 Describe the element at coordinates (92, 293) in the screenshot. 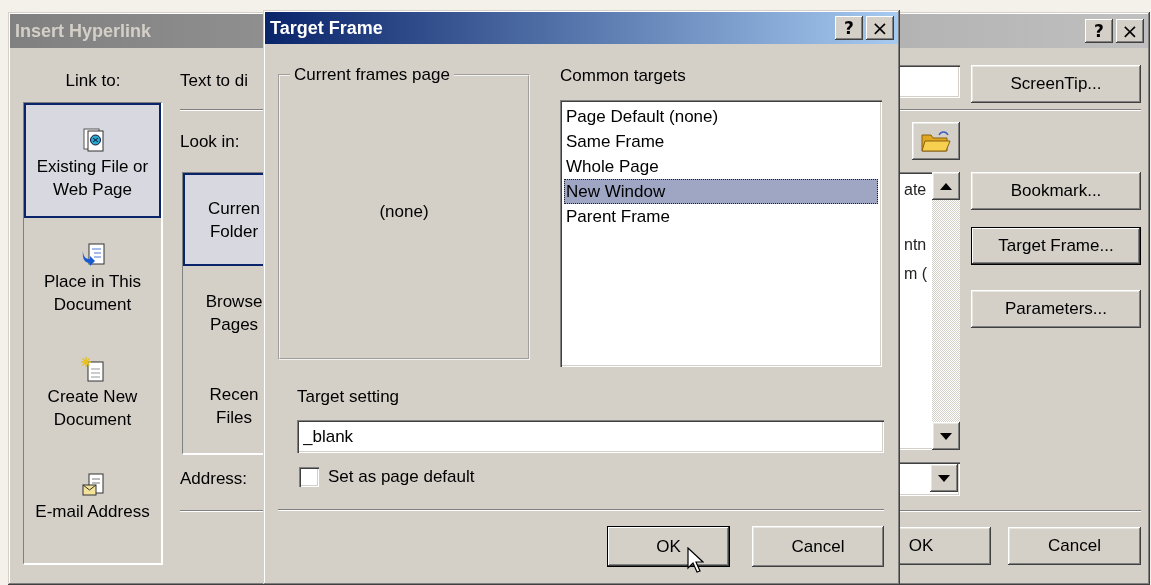

I see `link-to-label-text: Place in This Document` at that location.